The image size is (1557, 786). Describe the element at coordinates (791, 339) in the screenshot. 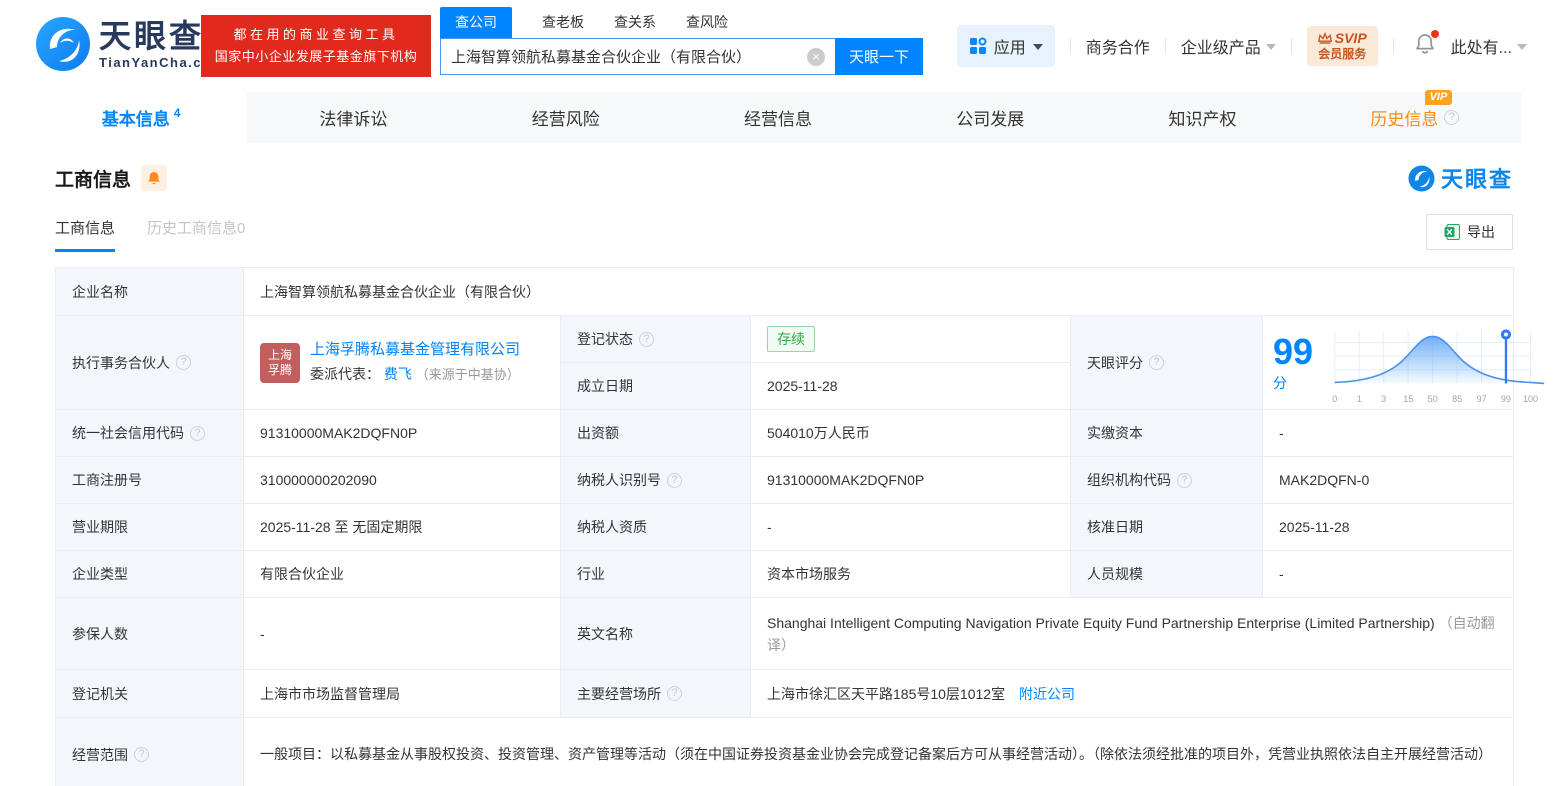

I see `status-badge: 存续` at that location.